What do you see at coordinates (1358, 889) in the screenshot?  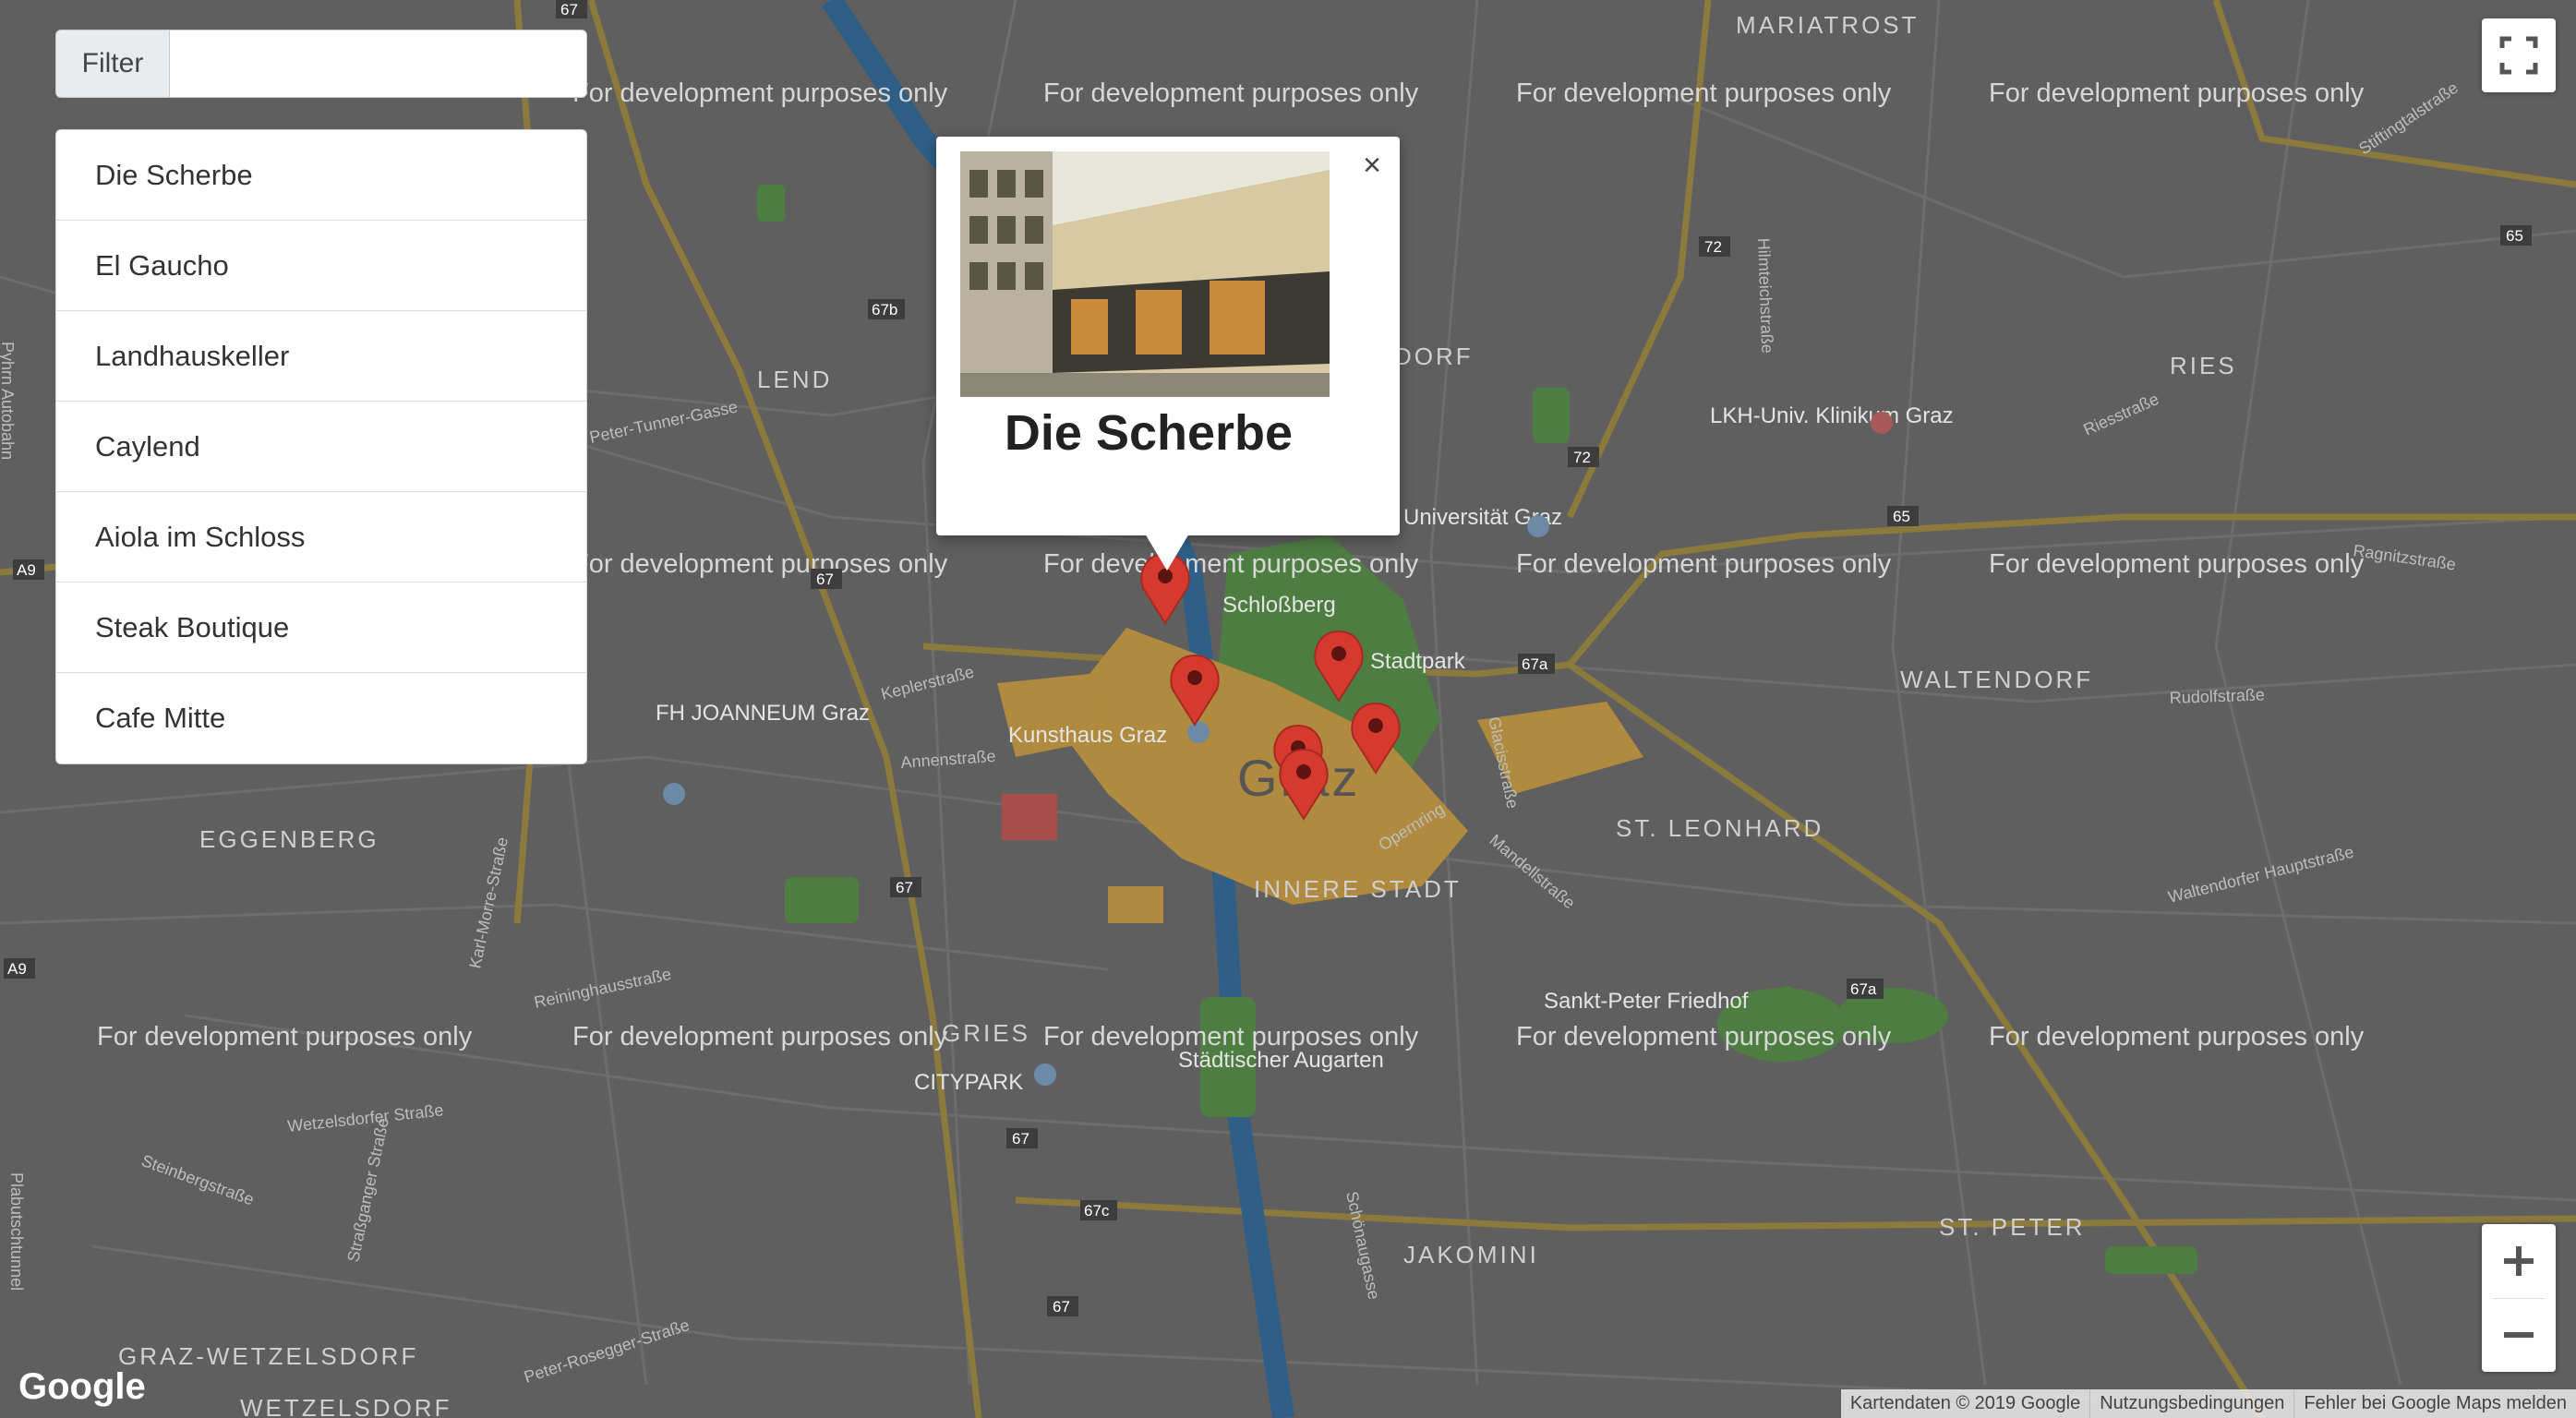 I see `svg-text: INNERE STADT` at bounding box center [1358, 889].